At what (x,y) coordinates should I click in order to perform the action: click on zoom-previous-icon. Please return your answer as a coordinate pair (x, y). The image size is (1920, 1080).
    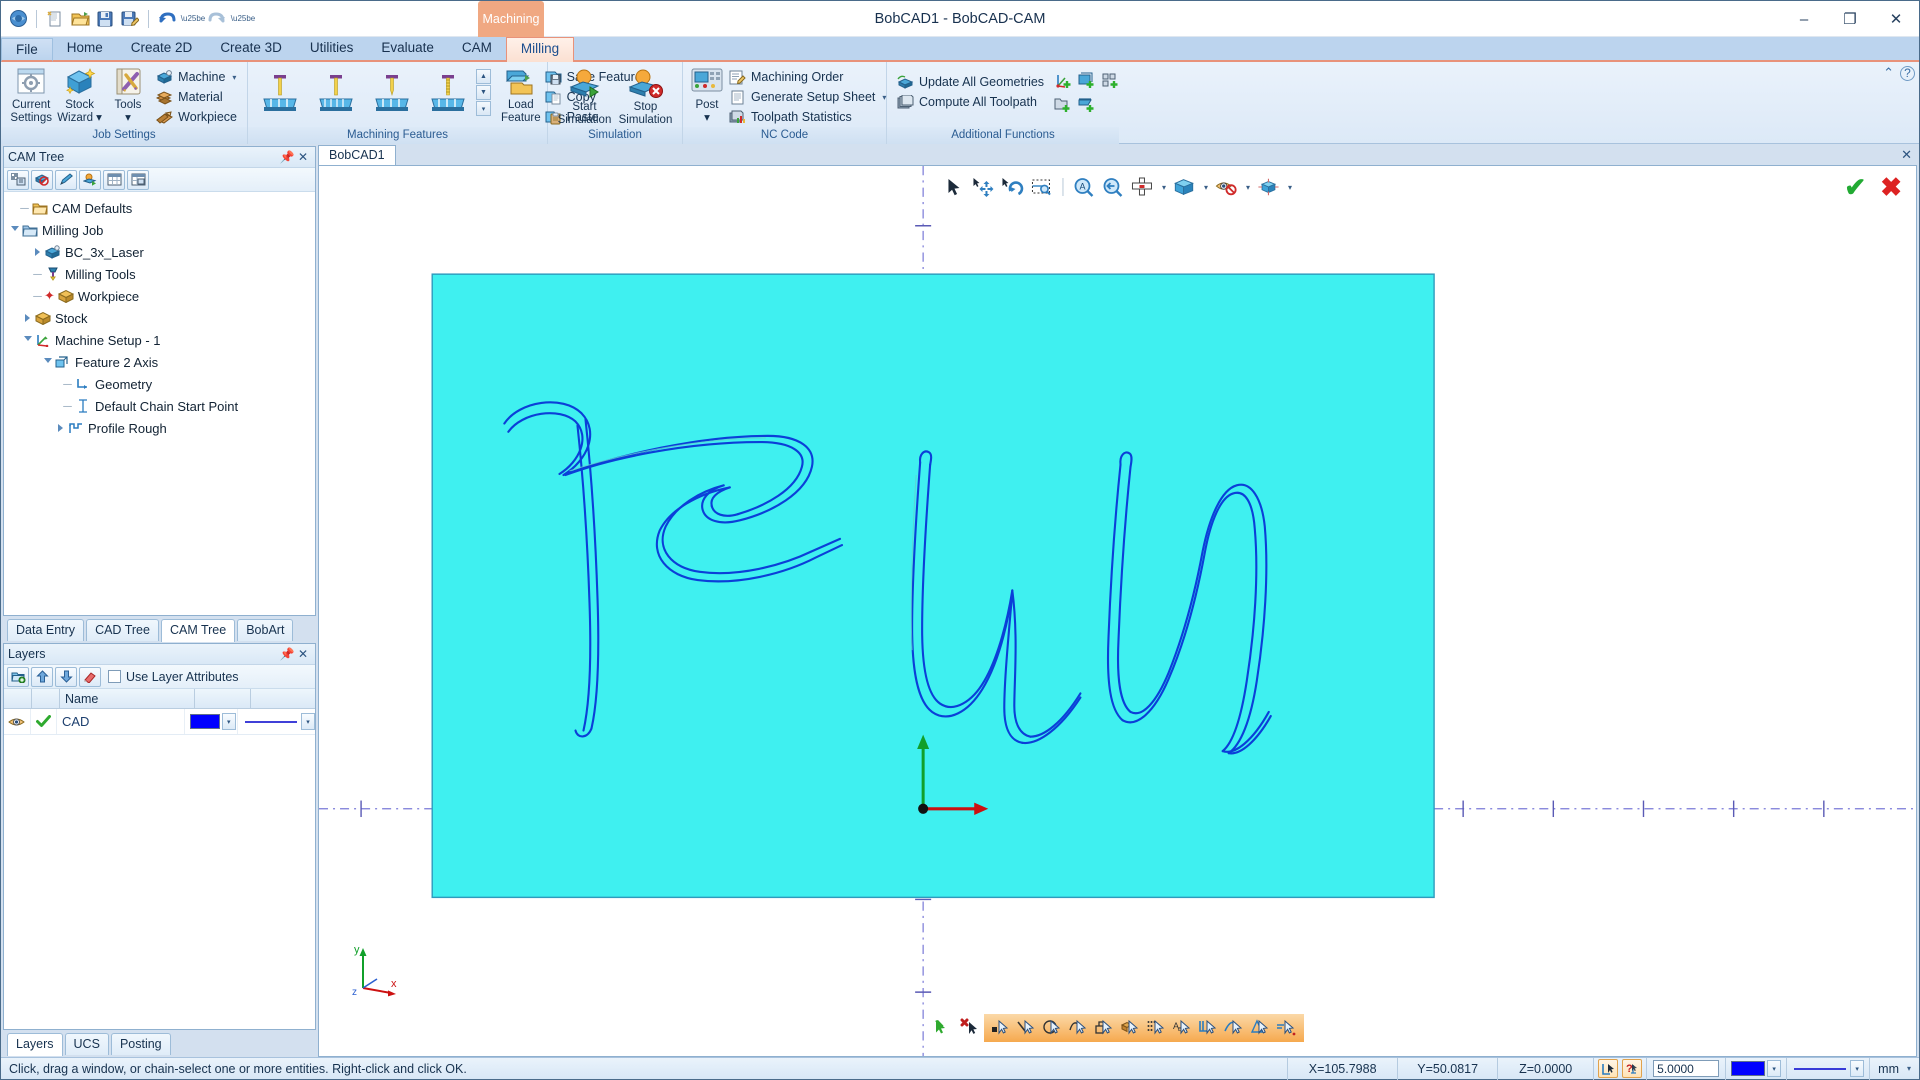
    Looking at the image, I should click on (1113, 187).